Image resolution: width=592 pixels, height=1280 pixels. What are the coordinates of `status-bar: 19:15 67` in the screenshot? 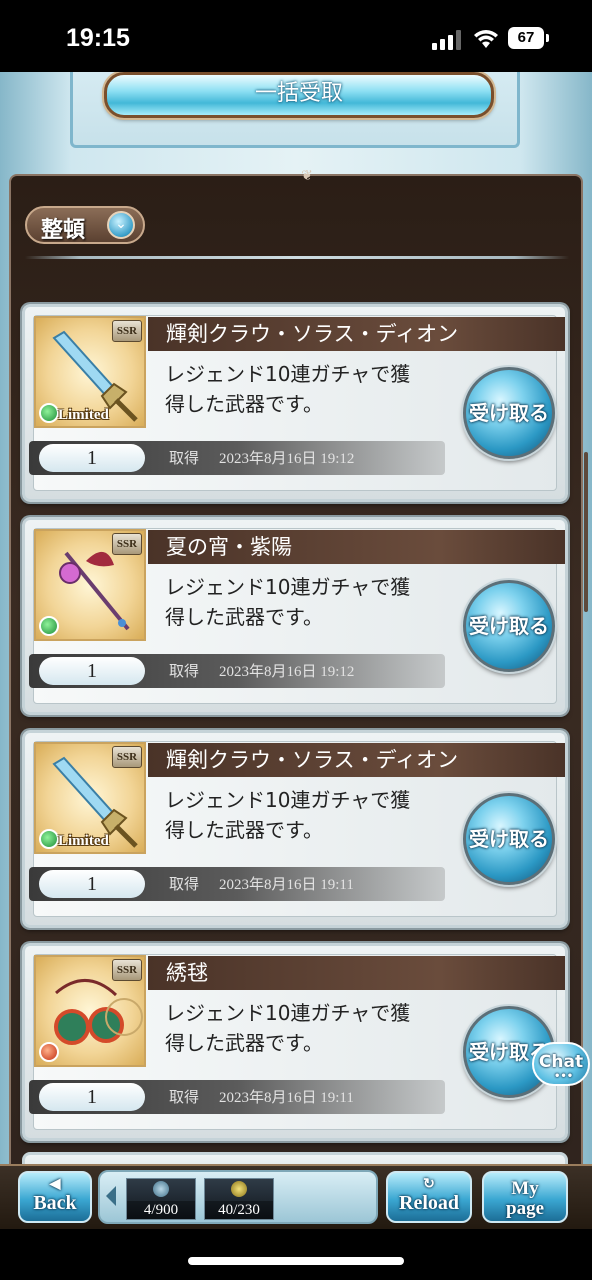 It's located at (296, 36).